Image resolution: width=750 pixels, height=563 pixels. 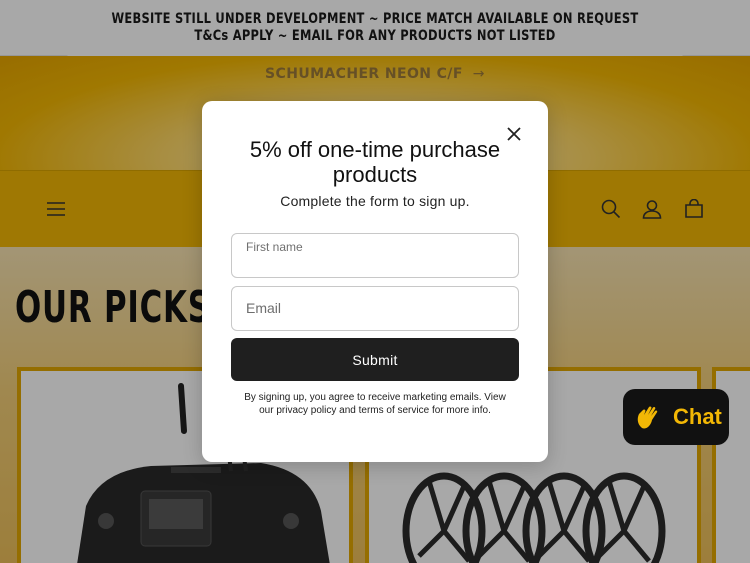 I want to click on submit-button: Submit, so click(x=375, y=359).